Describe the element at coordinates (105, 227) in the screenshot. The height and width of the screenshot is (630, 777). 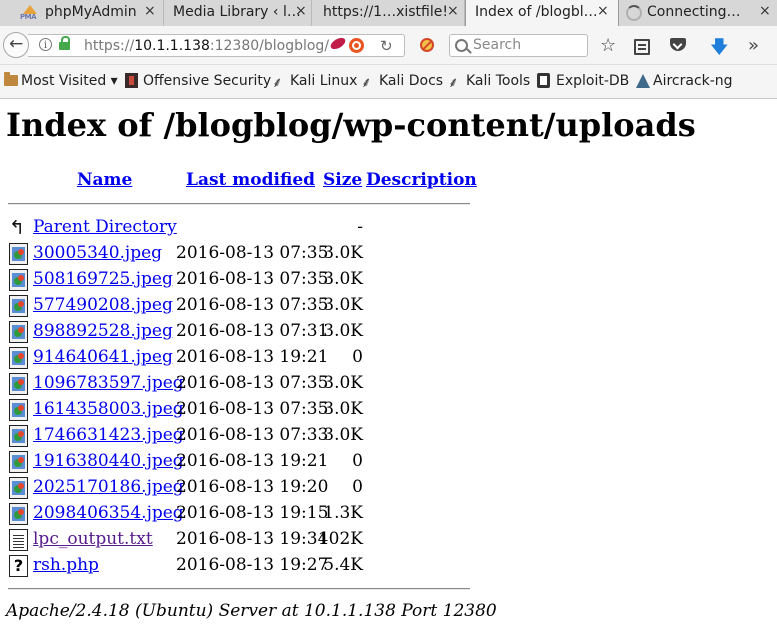
I see `parent-directory-link: Parent Directory` at that location.